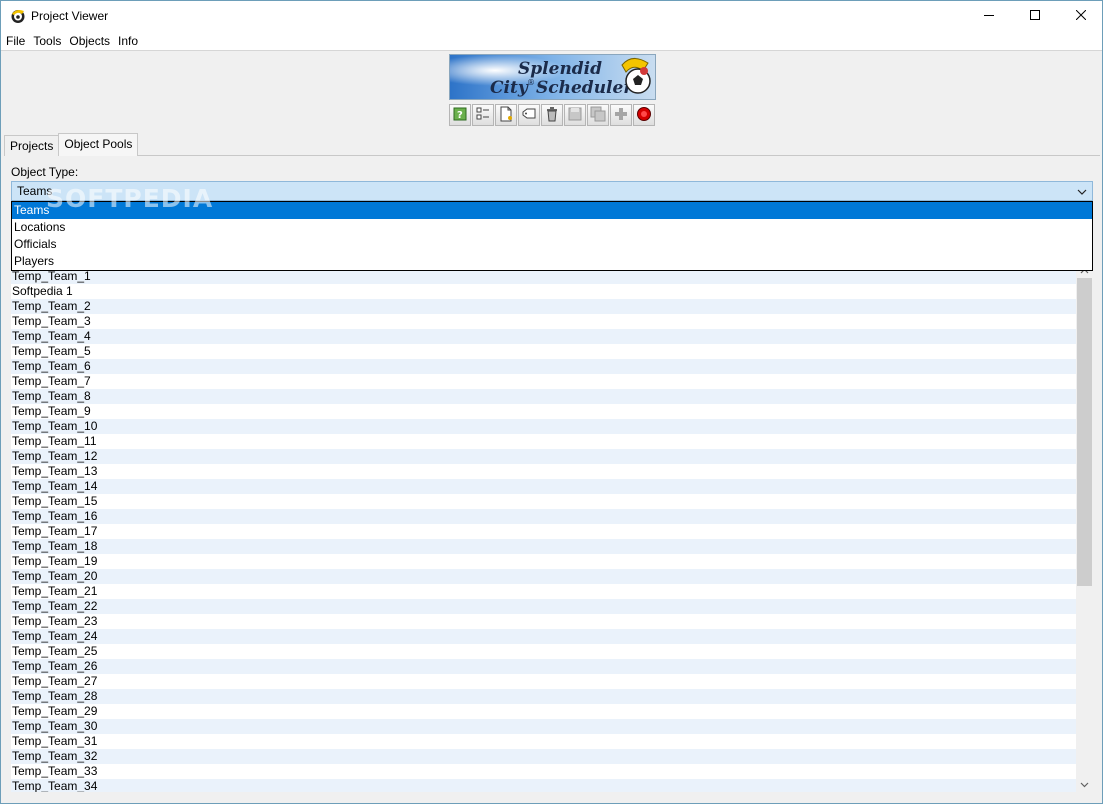 The width and height of the screenshot is (1103, 804). Describe the element at coordinates (552, 244) in the screenshot. I see `dropdown-option-officials: Officials` at that location.